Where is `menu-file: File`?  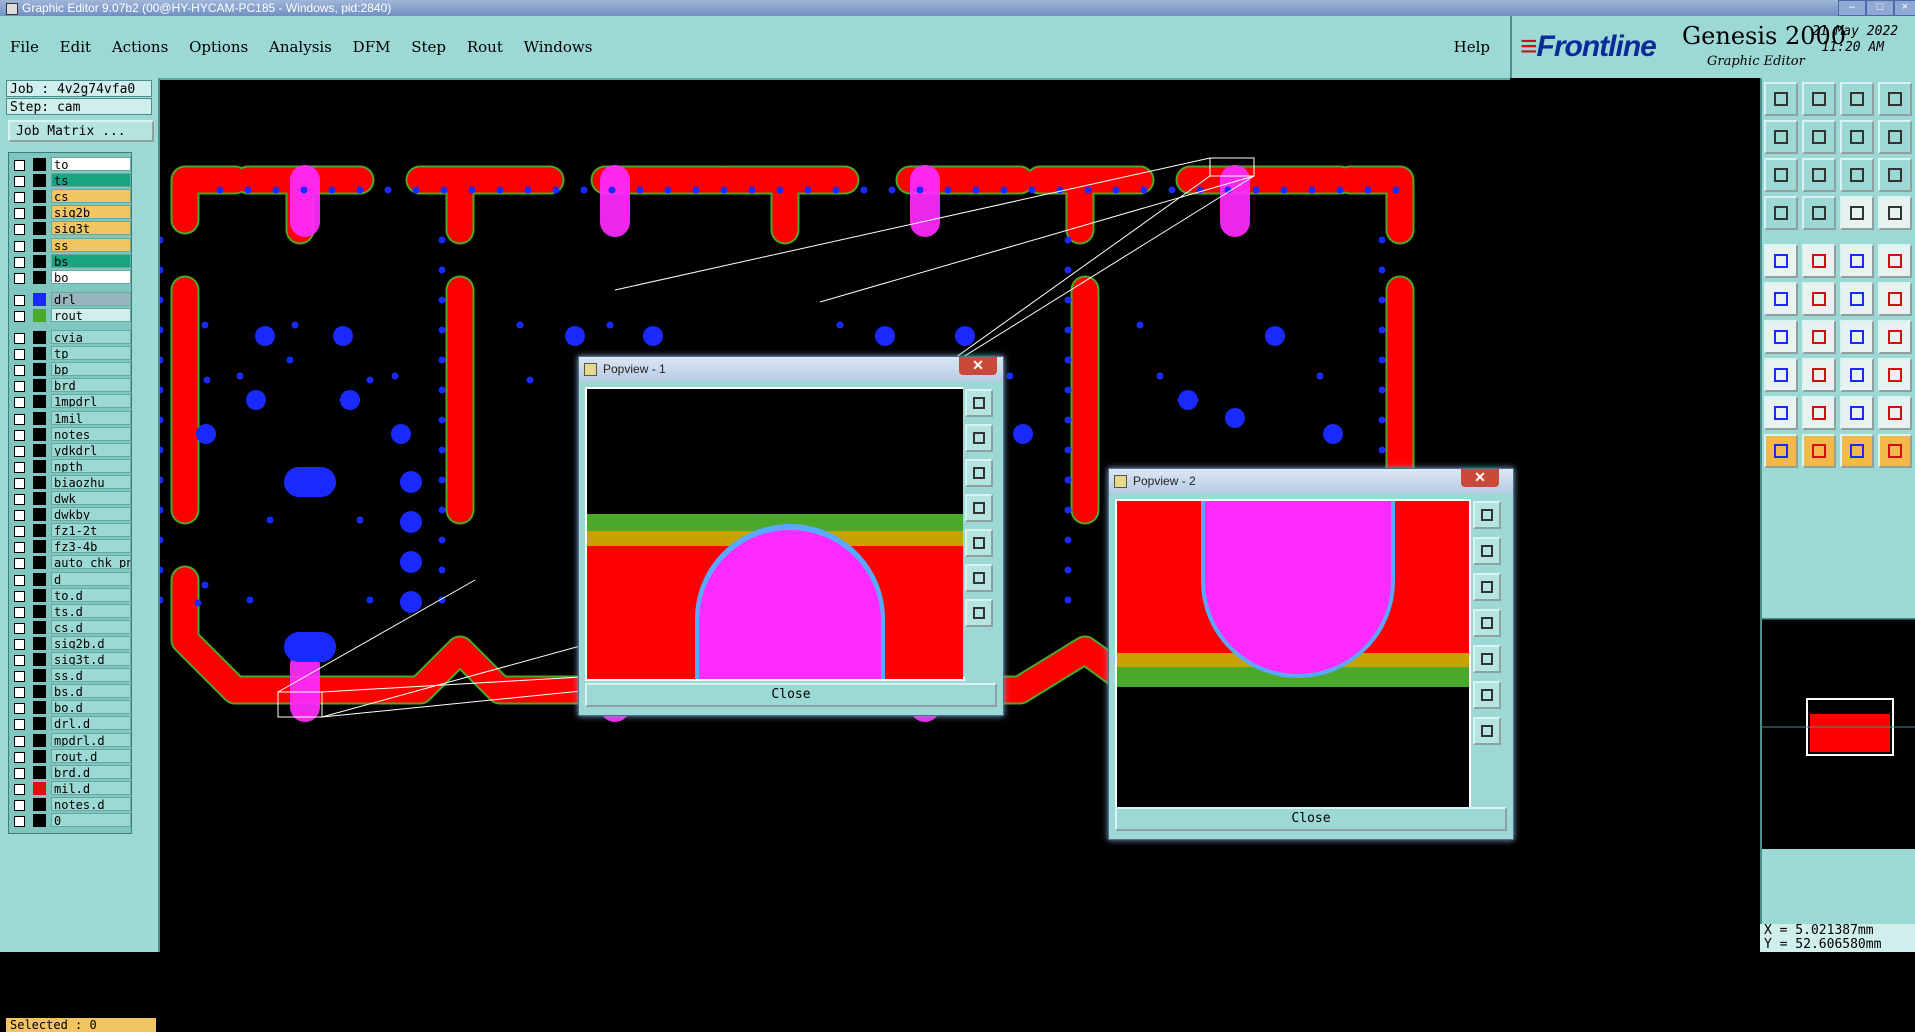 menu-file: File is located at coordinates (24, 47).